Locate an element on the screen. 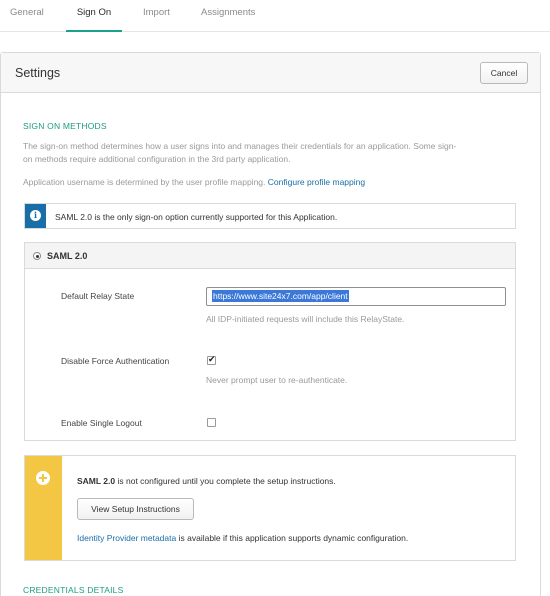 This screenshot has width=550, height=596. info-callout-bar: i is located at coordinates (35, 216).